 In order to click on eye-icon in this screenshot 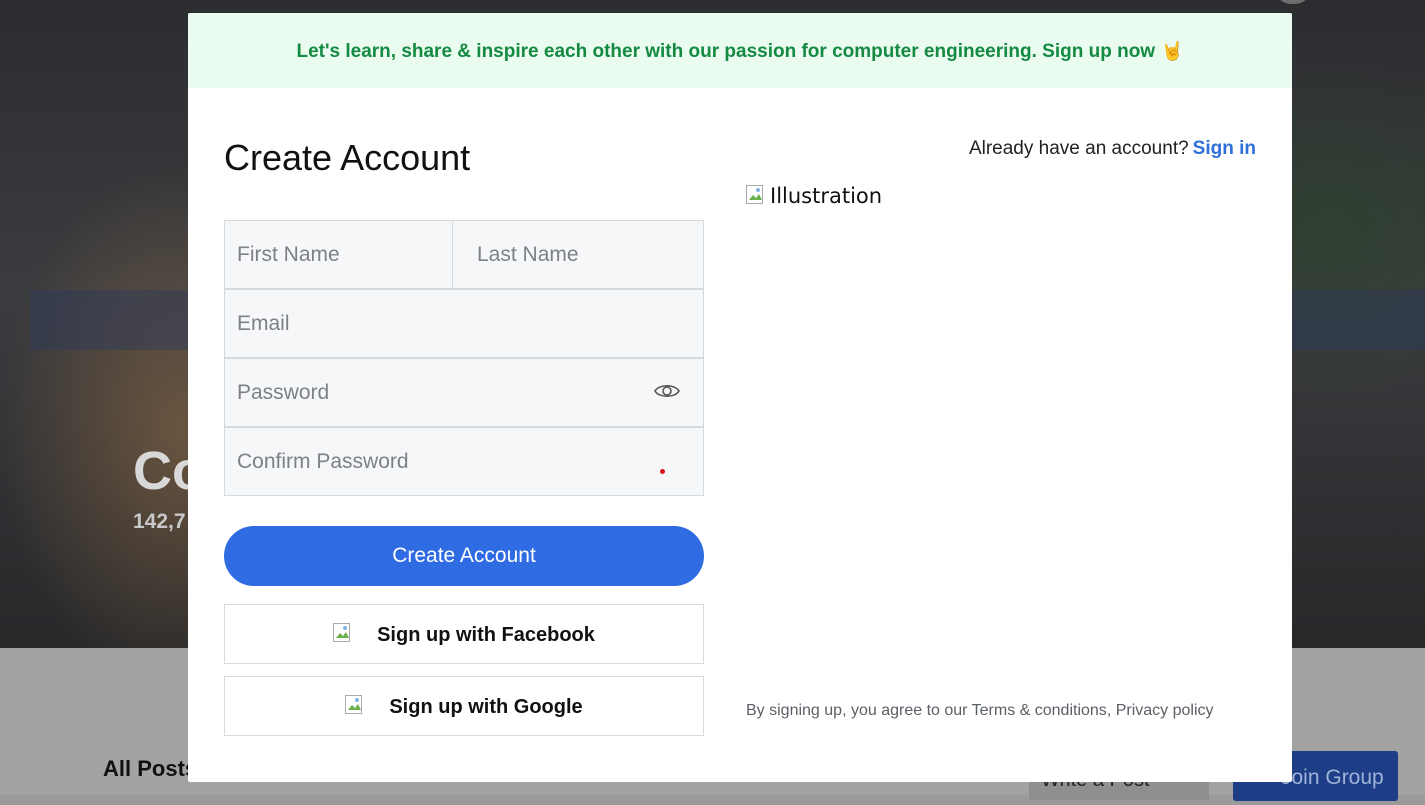, I will do `click(667, 391)`.